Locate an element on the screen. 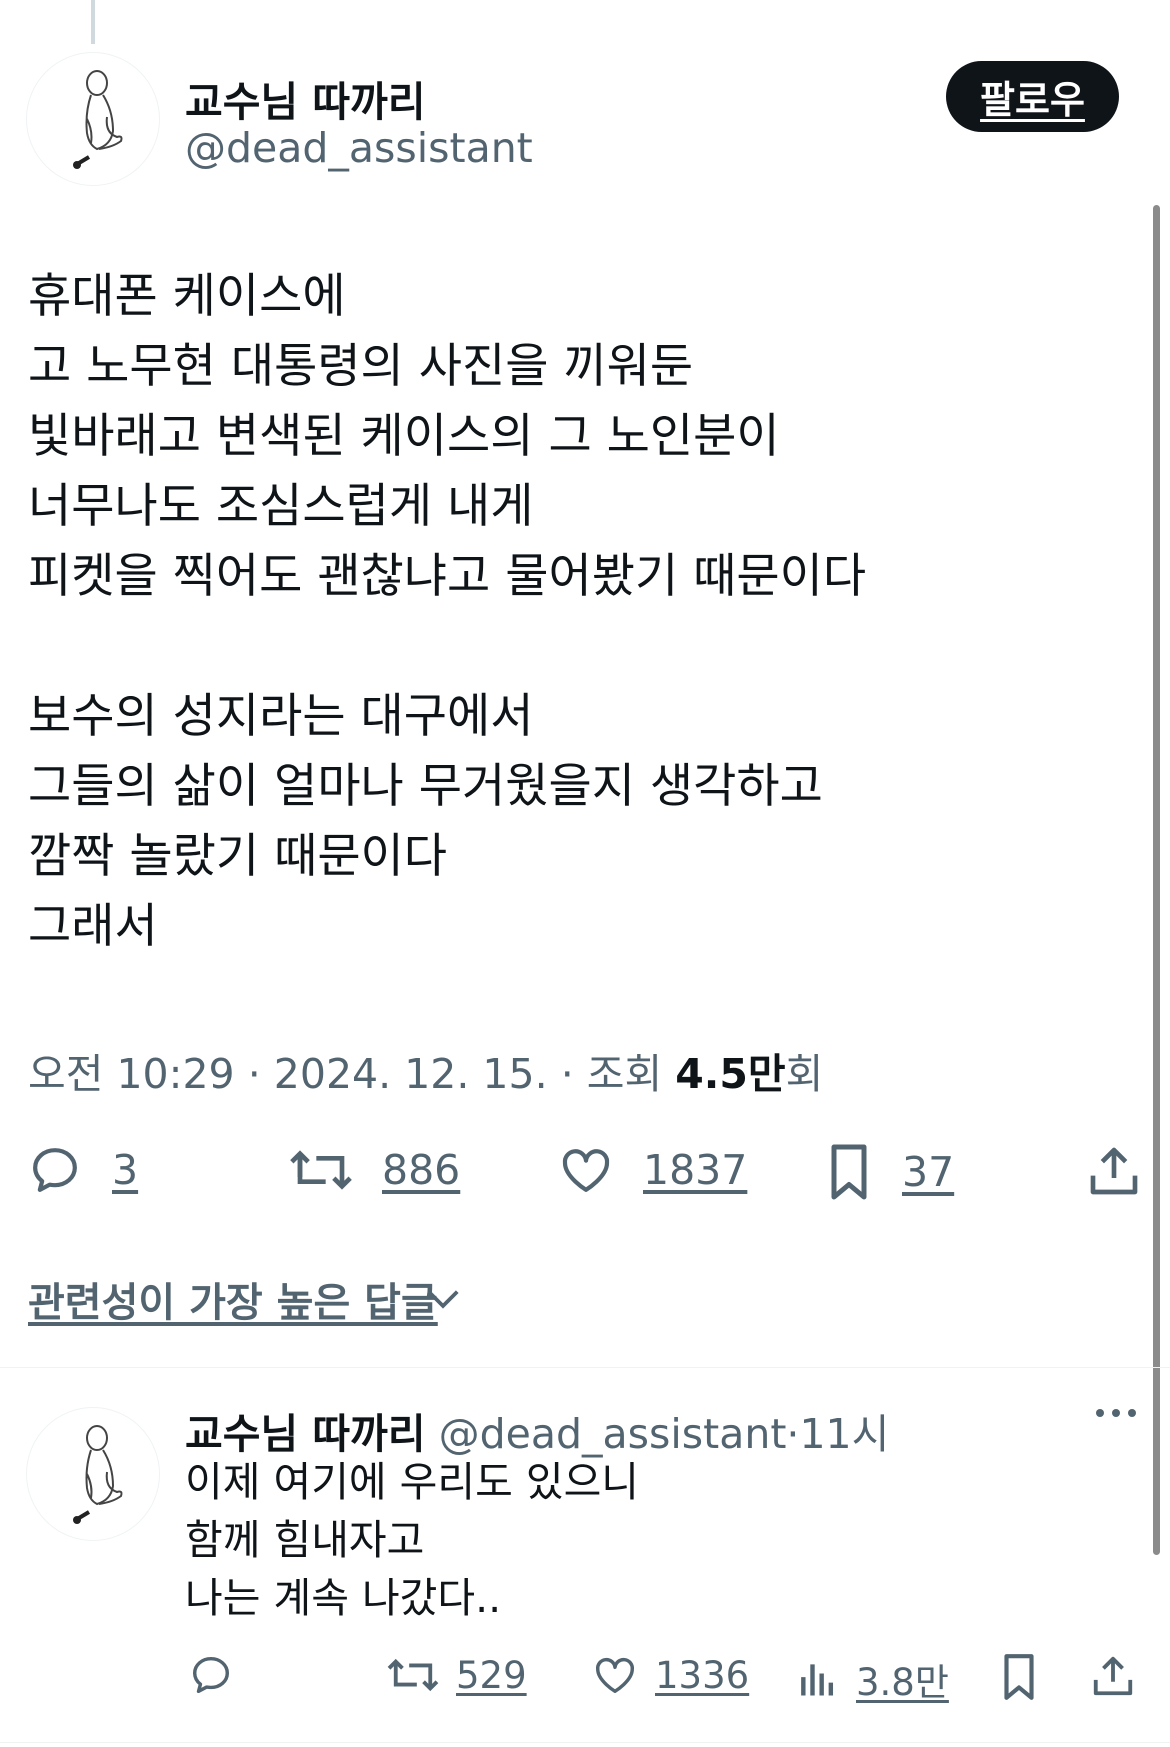 The width and height of the screenshot is (1170, 1747). follow-button: 팔로우 is located at coordinates (1032, 96).